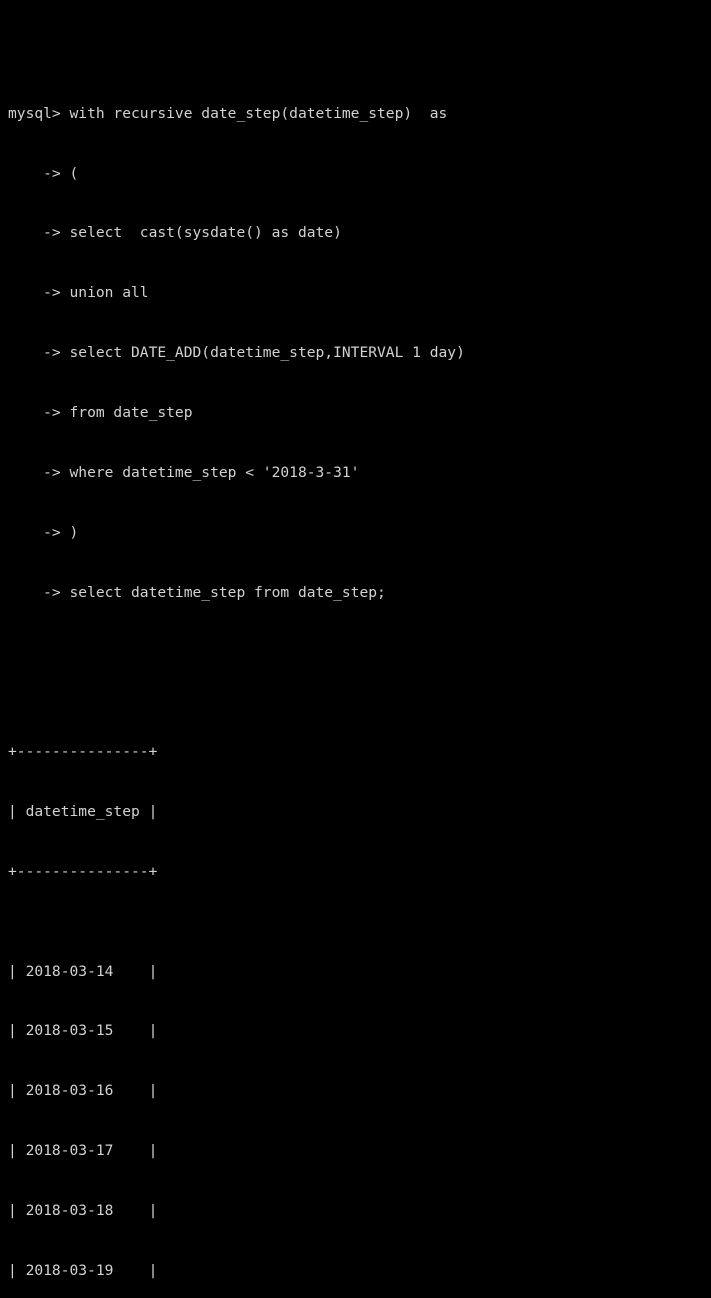 The height and width of the screenshot is (1298, 711). Describe the element at coordinates (83, 811) in the screenshot. I see `table-header-row: | datetime_step |` at that location.